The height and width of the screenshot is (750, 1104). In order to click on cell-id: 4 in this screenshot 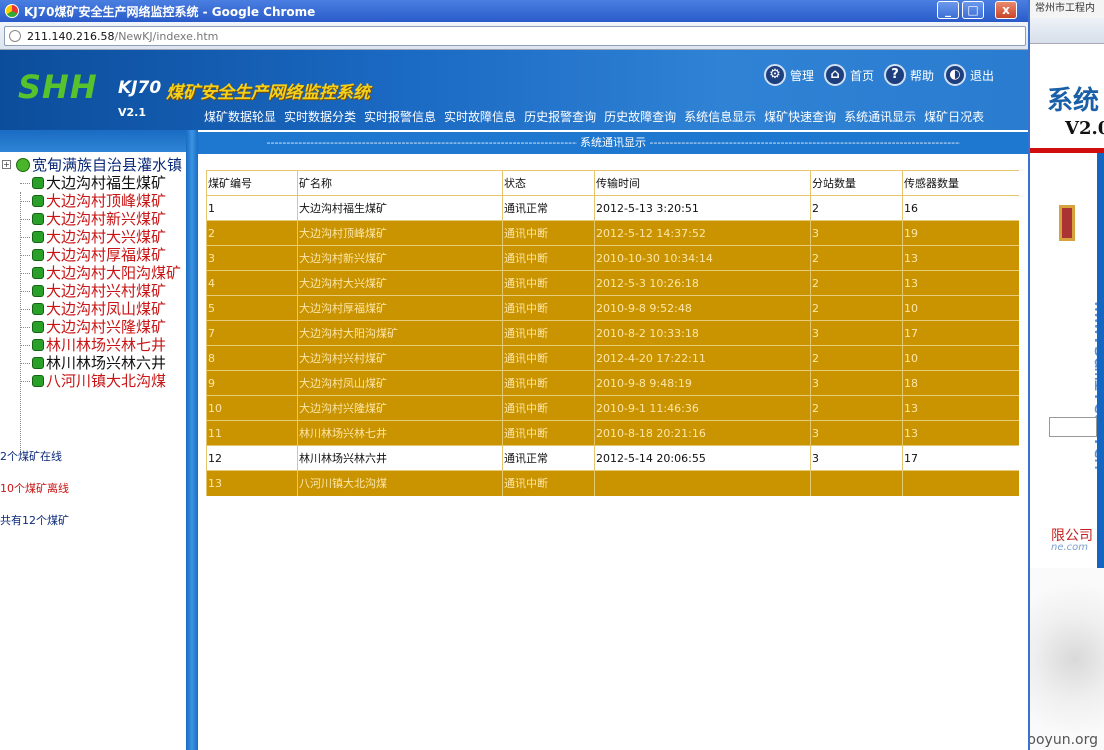, I will do `click(252, 283)`.